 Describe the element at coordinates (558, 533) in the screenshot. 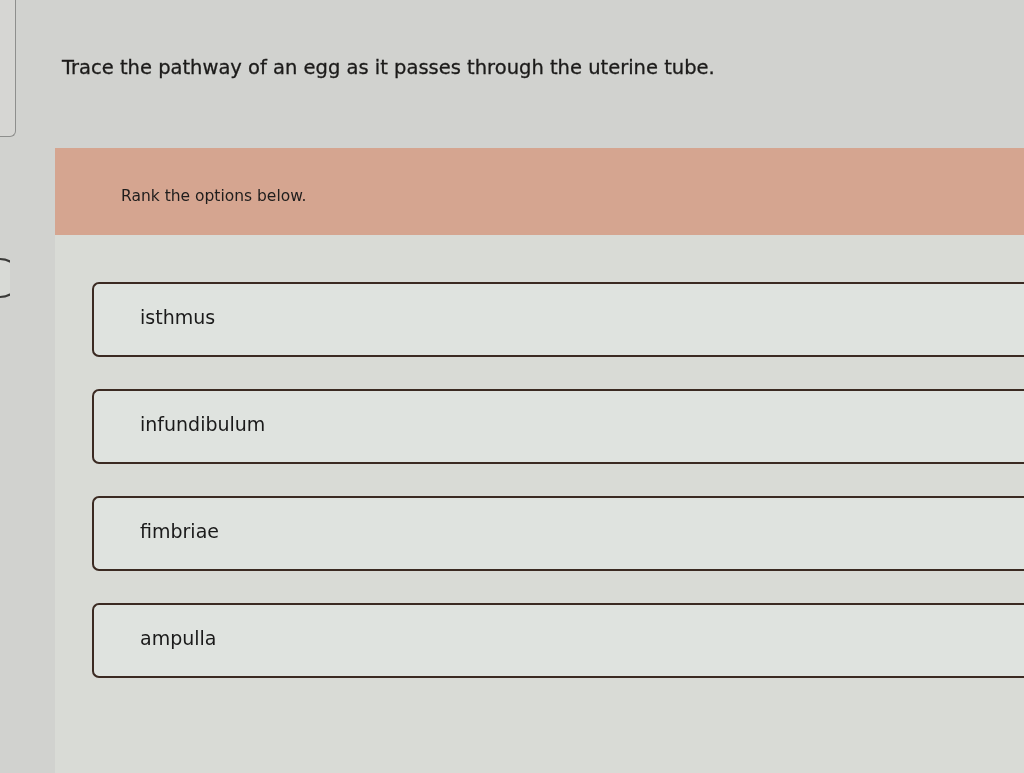

I see `rank-option: fimbriae` at that location.